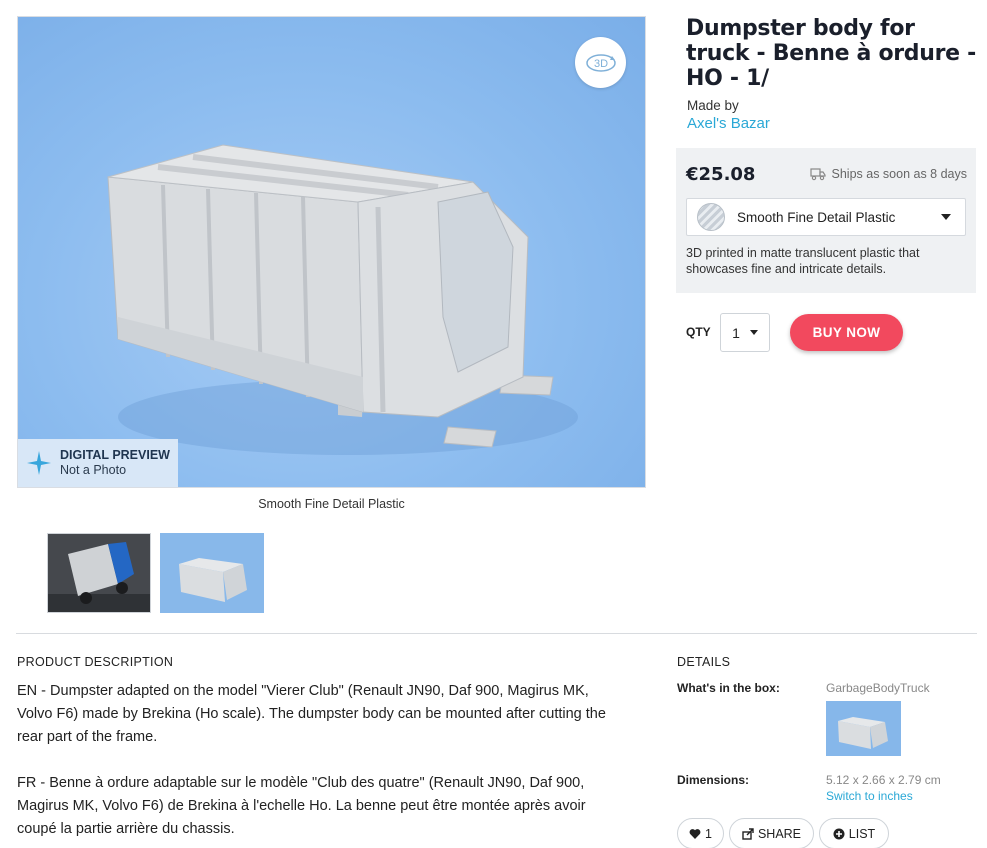  What do you see at coordinates (839, 833) in the screenshot?
I see `plus-circle-icon` at bounding box center [839, 833].